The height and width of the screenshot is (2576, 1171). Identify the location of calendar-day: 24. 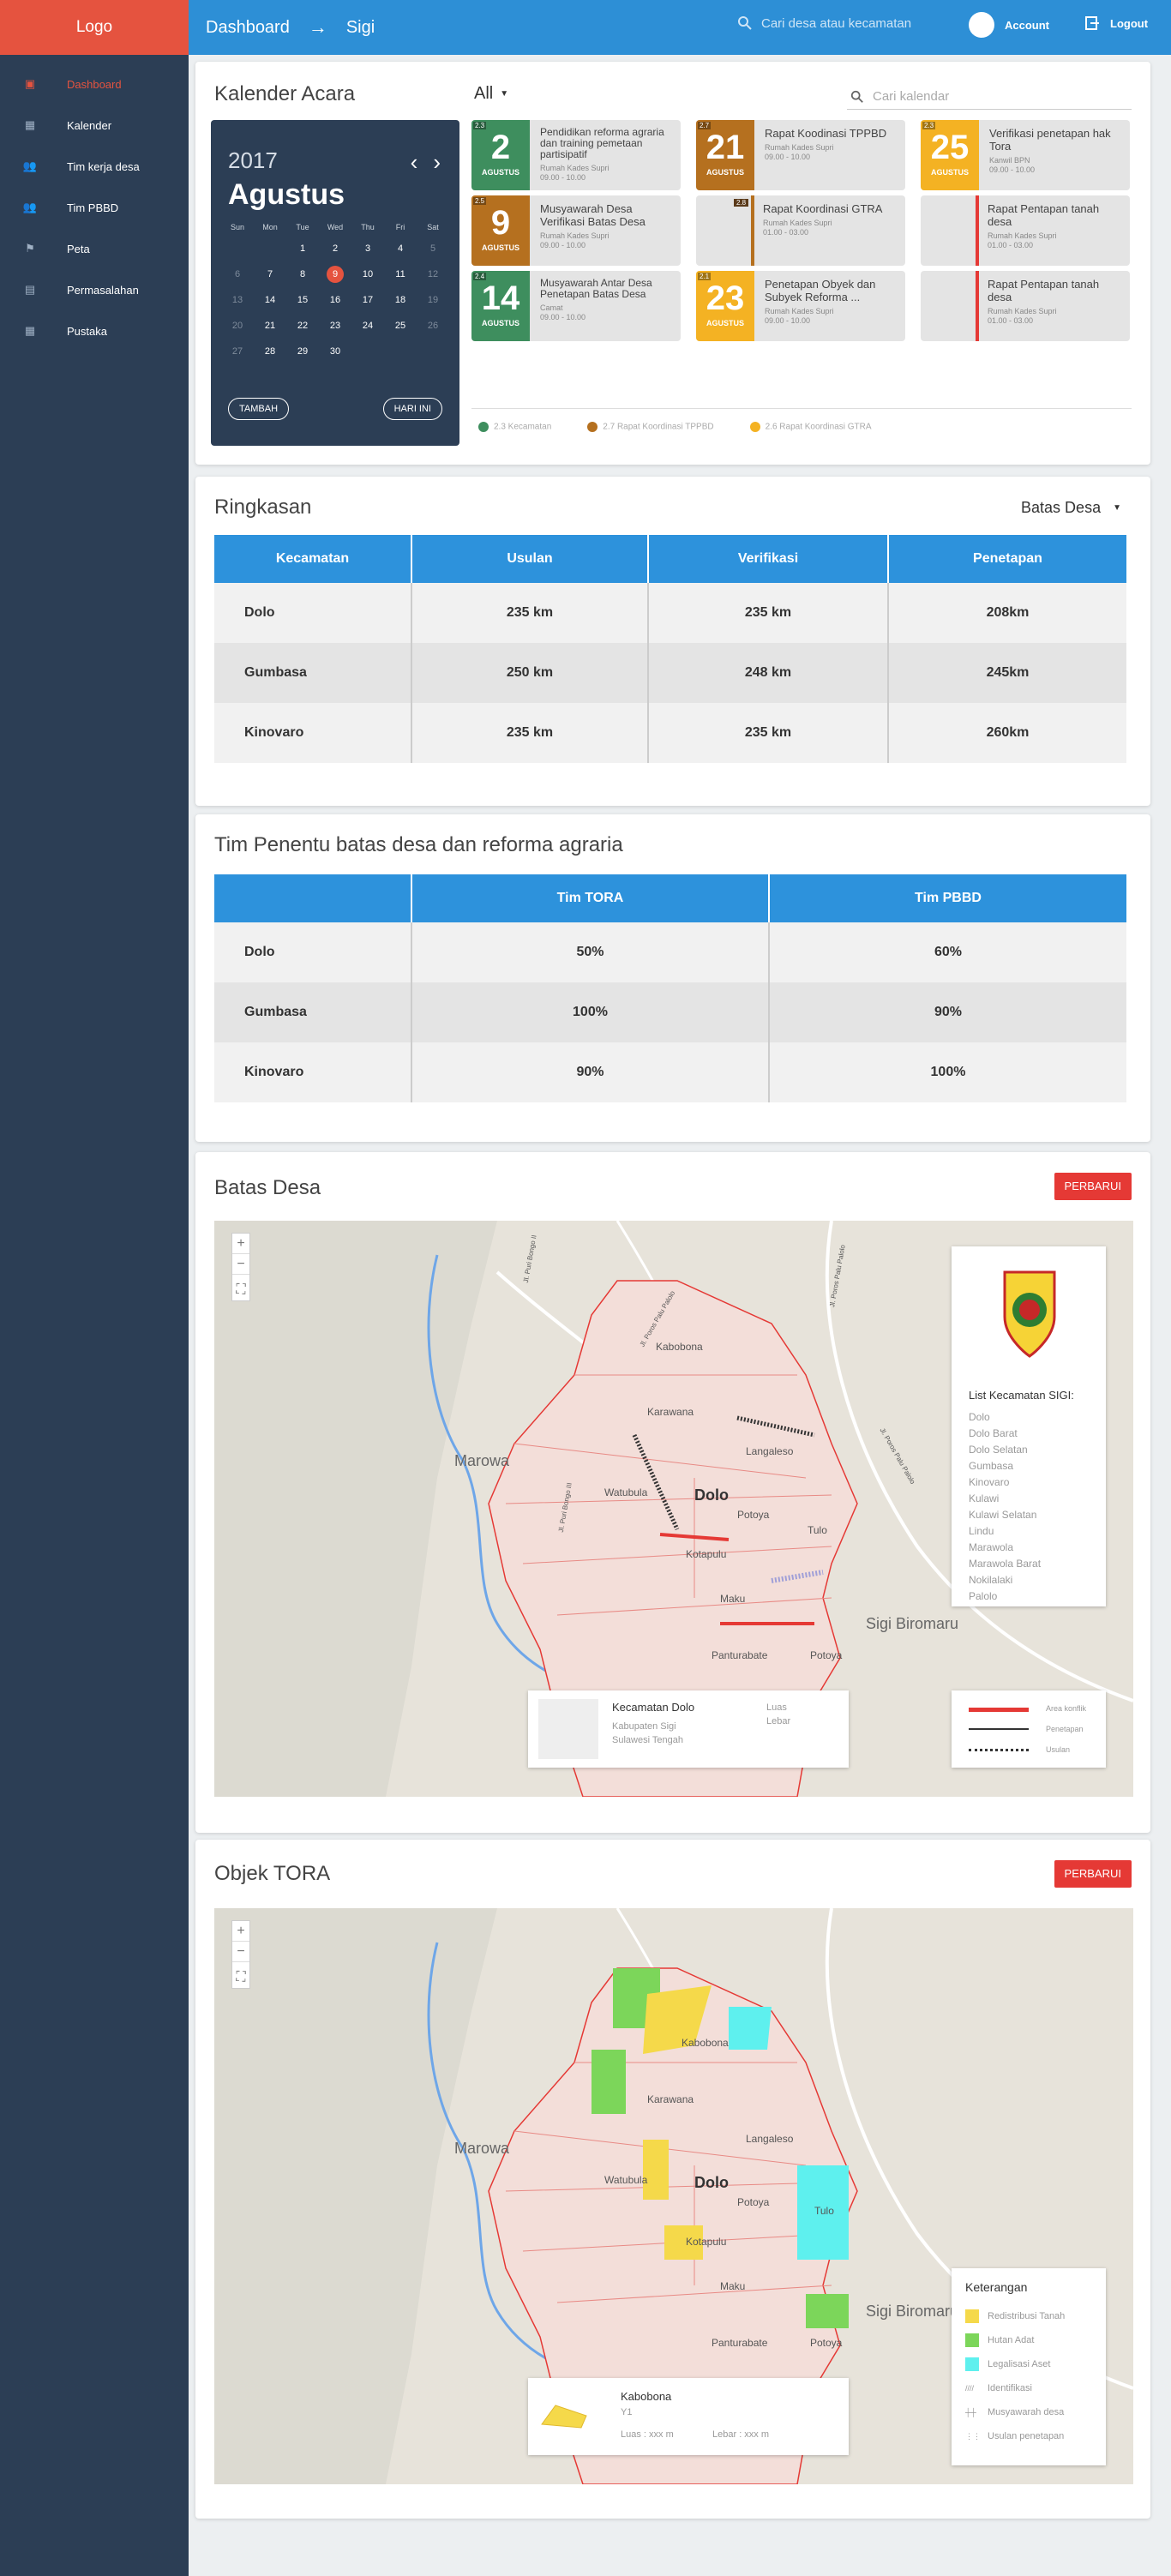
(367, 325).